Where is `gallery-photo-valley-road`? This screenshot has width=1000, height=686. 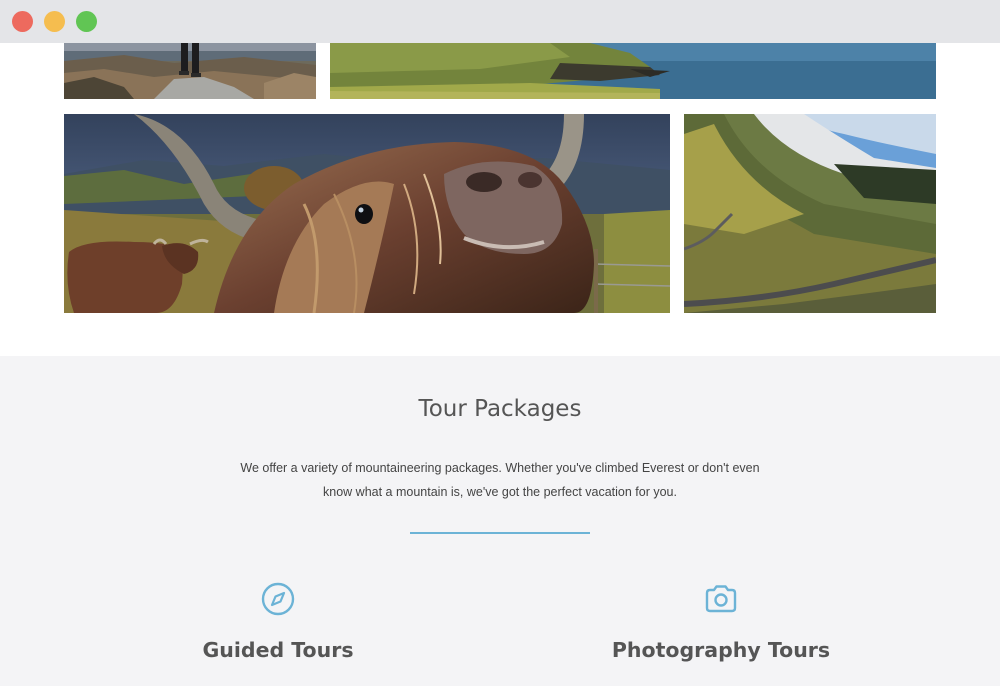
gallery-photo-valley-road is located at coordinates (810, 213).